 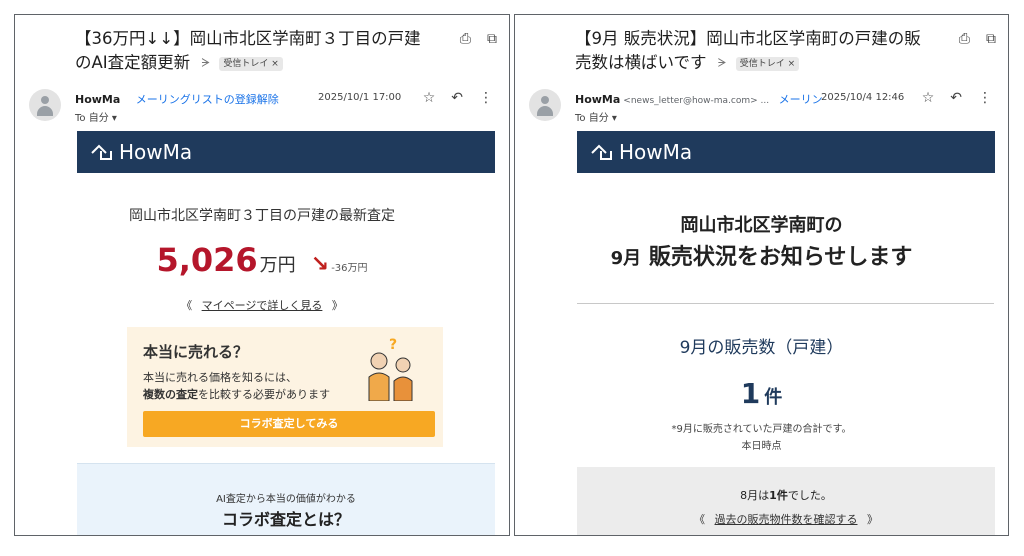 I want to click on price-unit: 万円, so click(x=277, y=265).